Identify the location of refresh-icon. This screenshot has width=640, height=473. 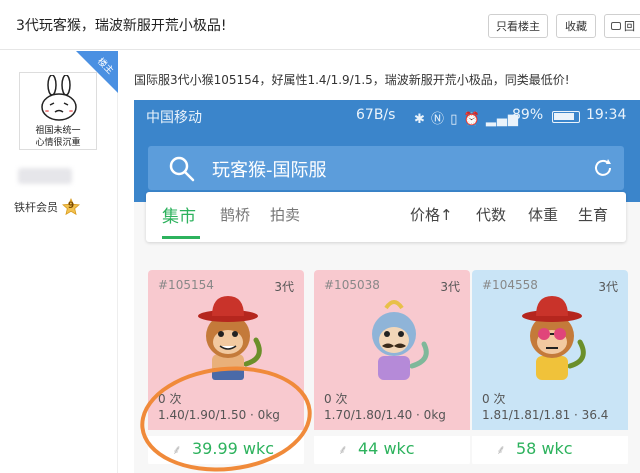
(603, 168).